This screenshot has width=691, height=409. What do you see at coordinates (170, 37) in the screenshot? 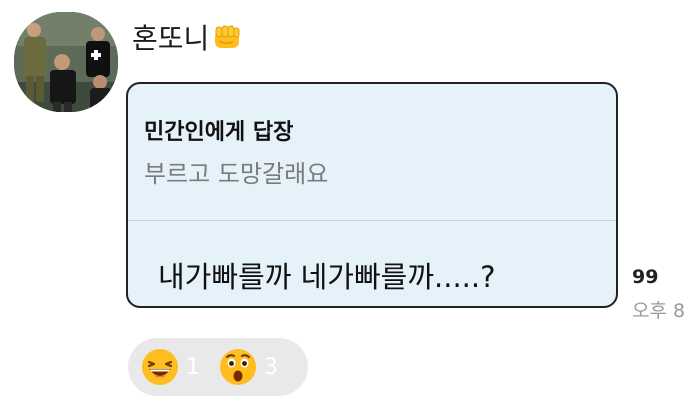
I see `sender-name: 혼또니` at bounding box center [170, 37].